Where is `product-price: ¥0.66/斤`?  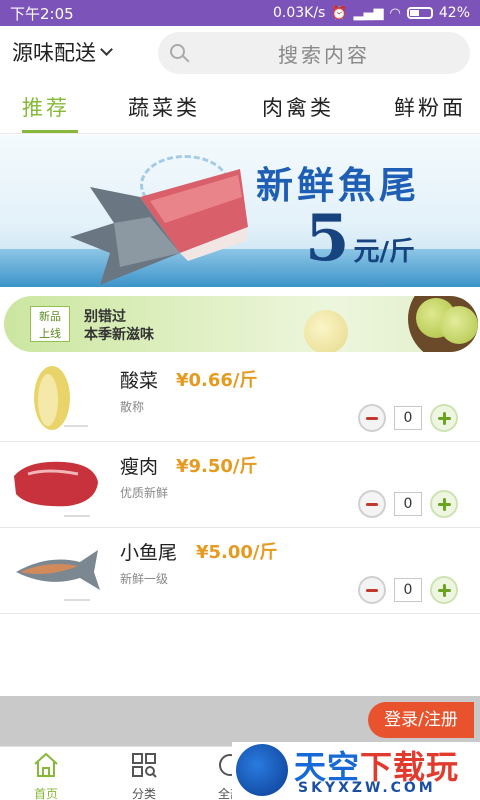
product-price: ¥0.66/斤 is located at coordinates (217, 380).